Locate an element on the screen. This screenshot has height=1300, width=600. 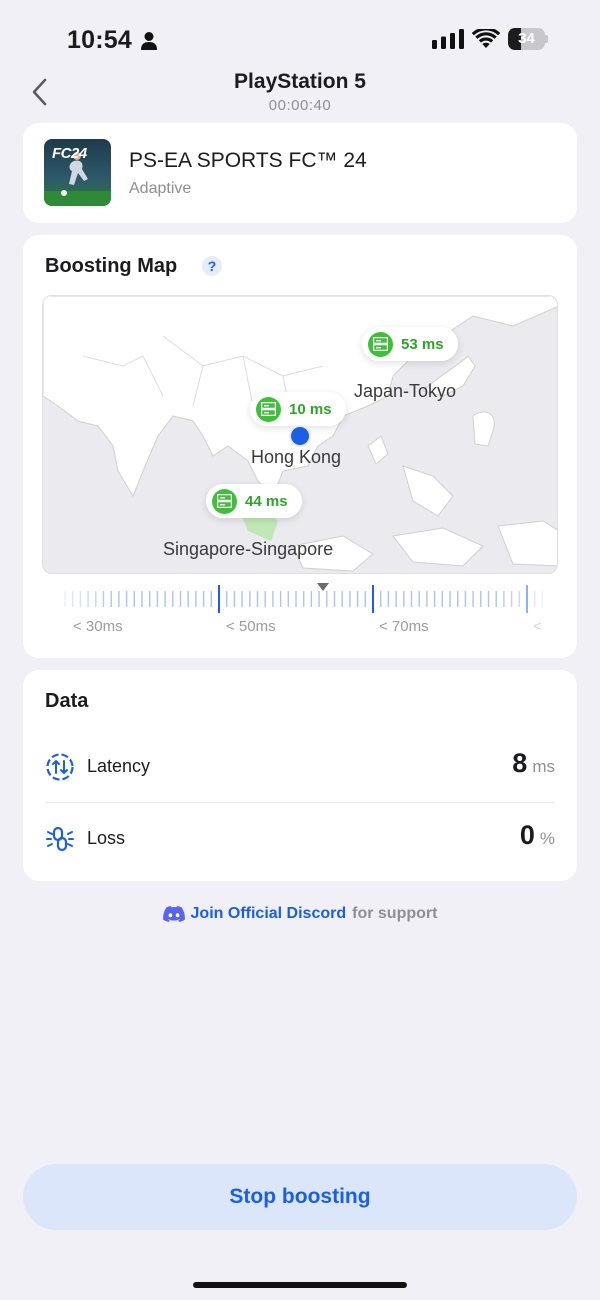
slider-label: < 30ms is located at coordinates (98, 626).